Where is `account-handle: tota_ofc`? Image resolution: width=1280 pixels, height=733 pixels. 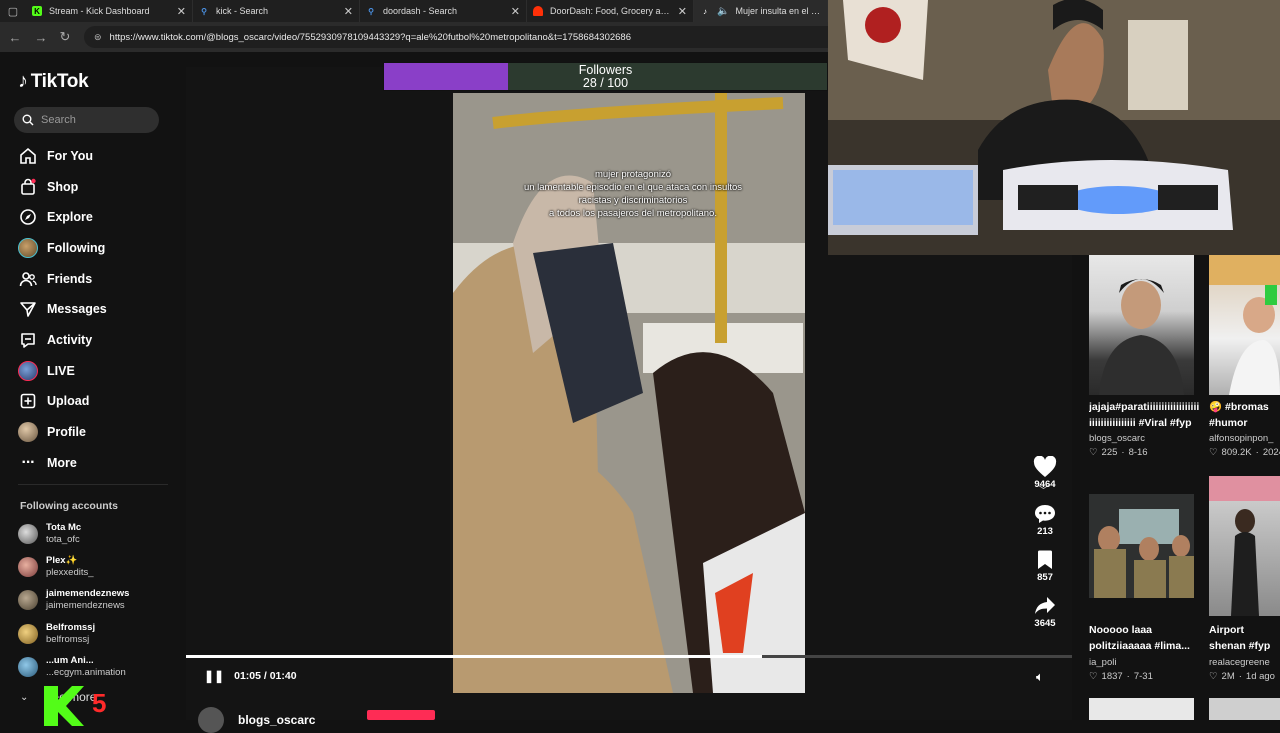 account-handle: tota_ofc is located at coordinates (63, 539).